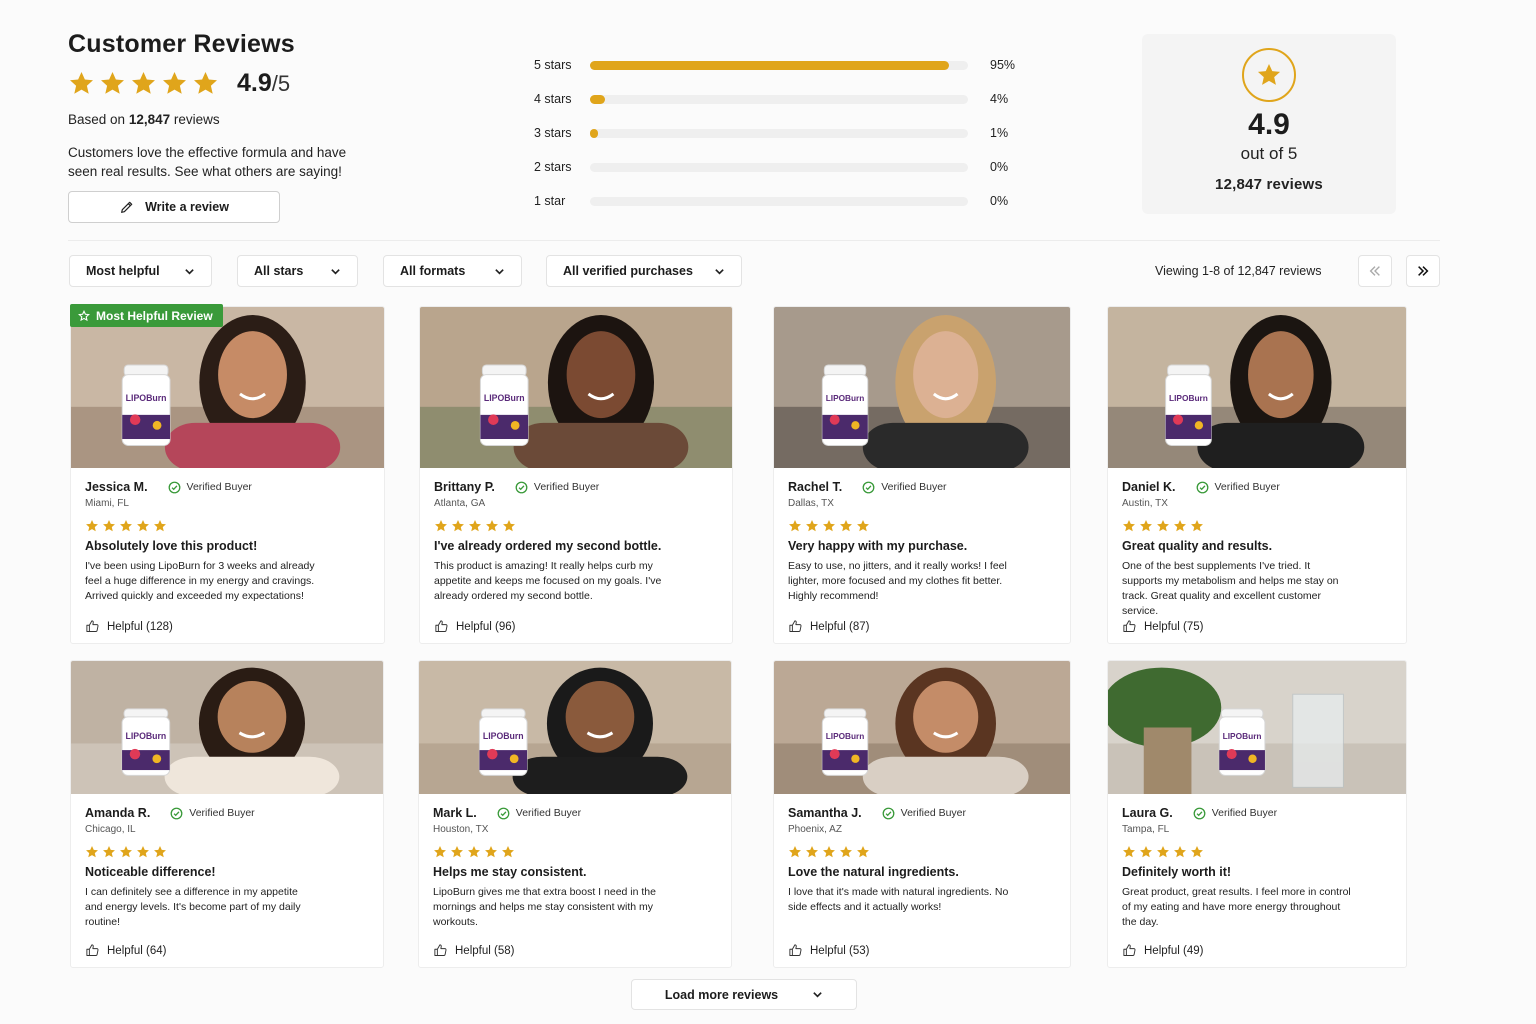 The image size is (1536, 1024). I want to click on reviewer-location: Phoenix, AZ, so click(815, 829).